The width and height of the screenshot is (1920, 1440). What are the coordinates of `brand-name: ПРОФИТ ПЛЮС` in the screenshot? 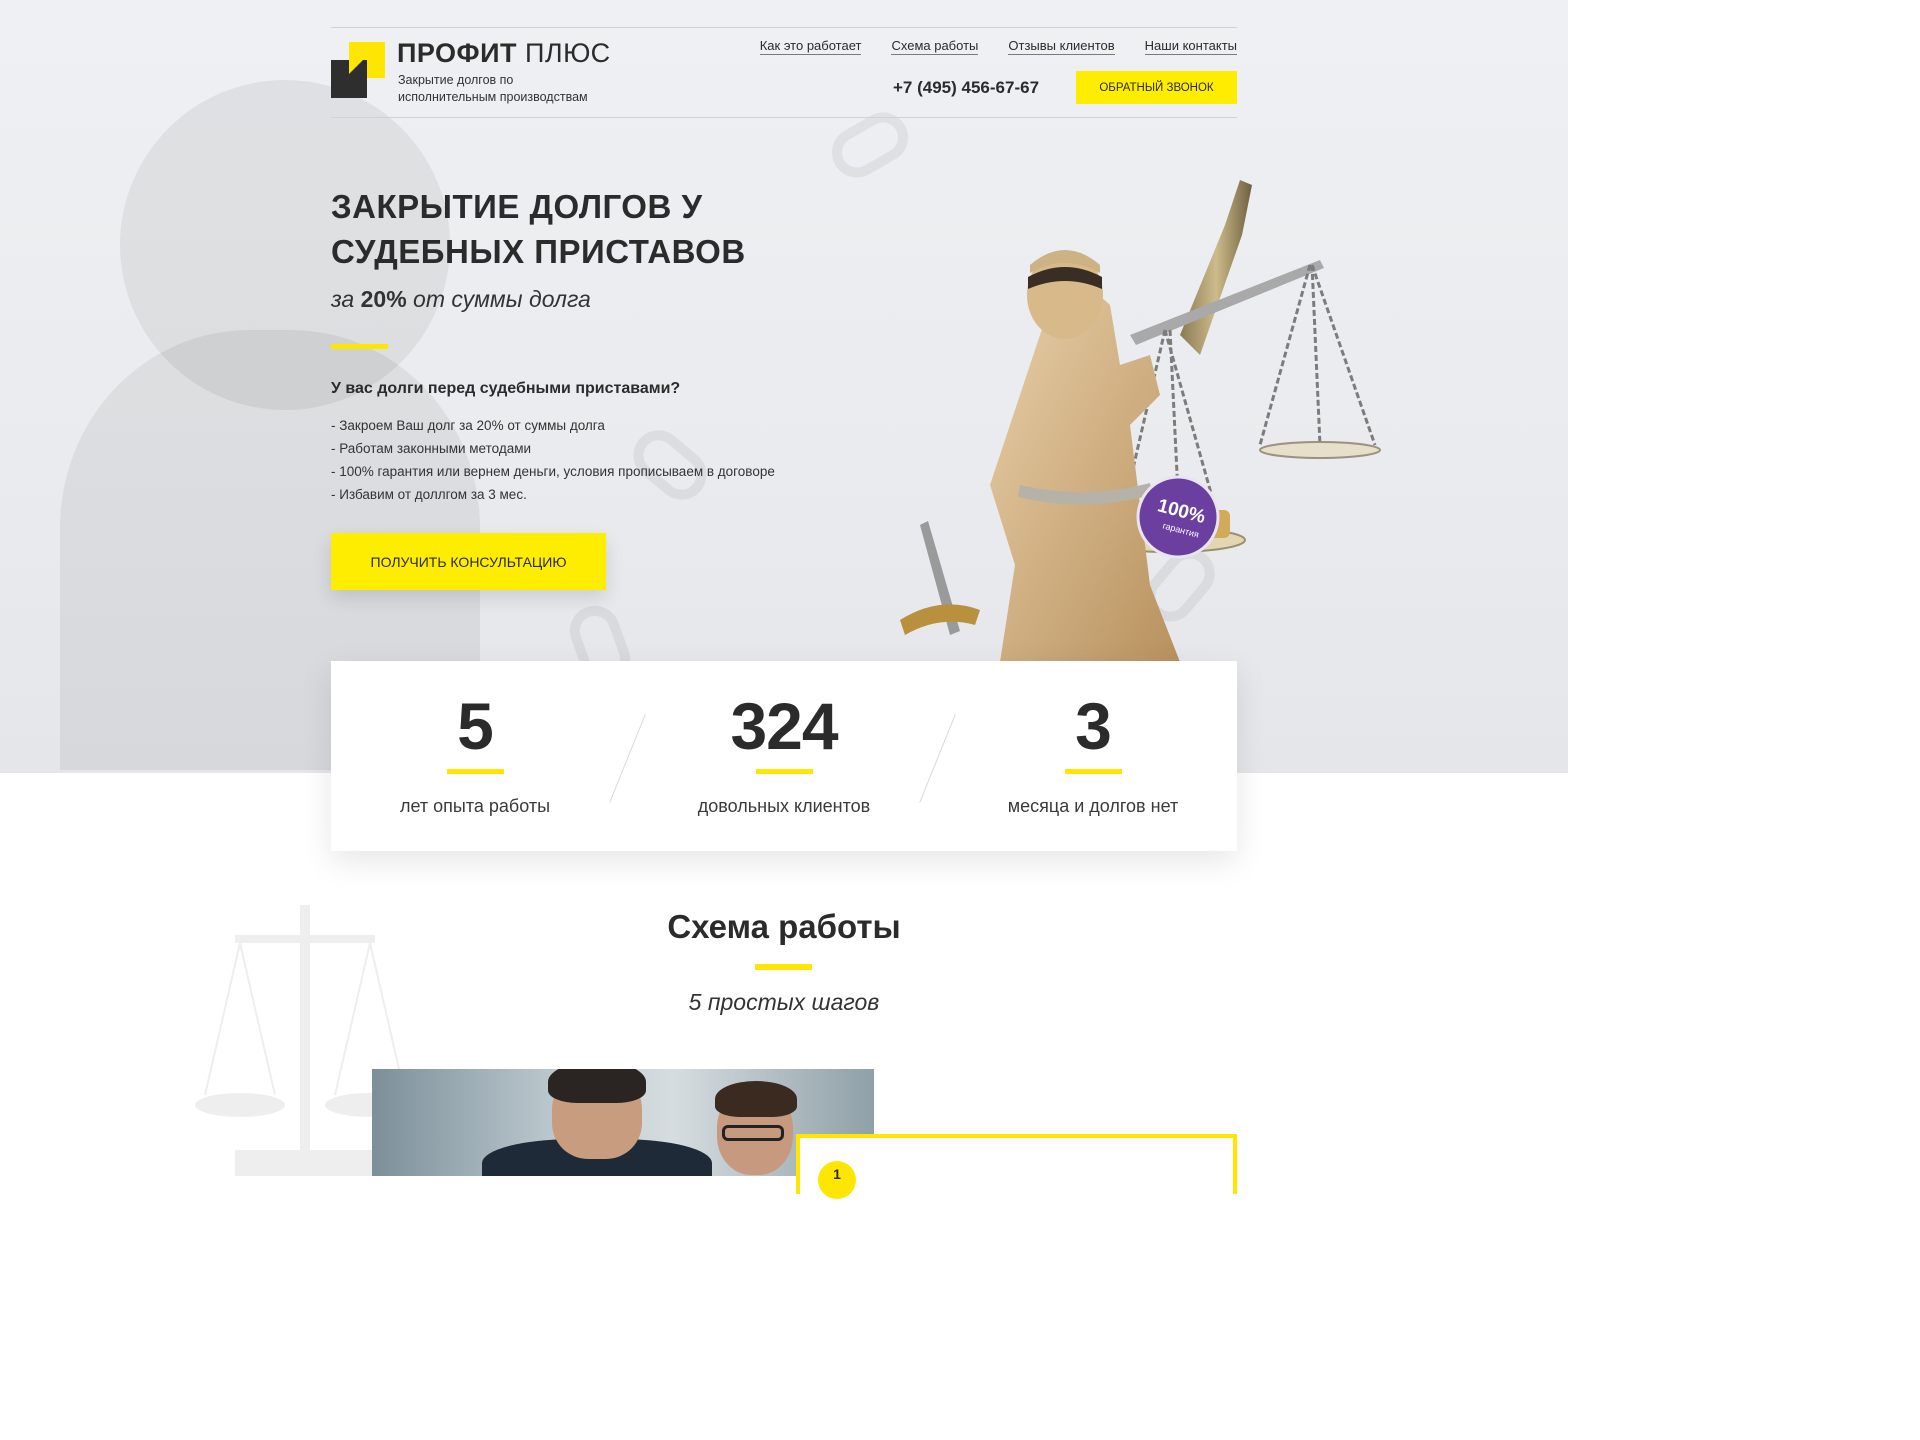 It's located at (504, 53).